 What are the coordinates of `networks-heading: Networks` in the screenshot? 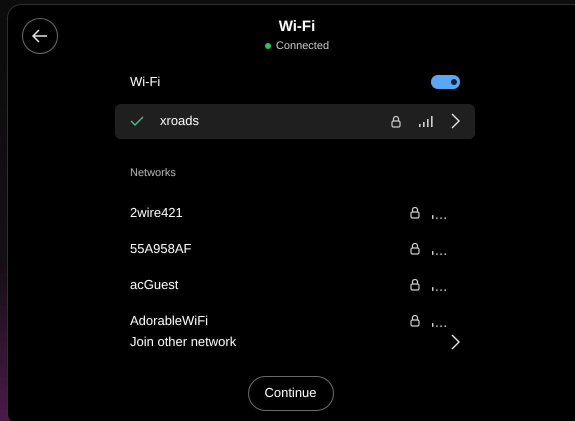 It's located at (153, 172).